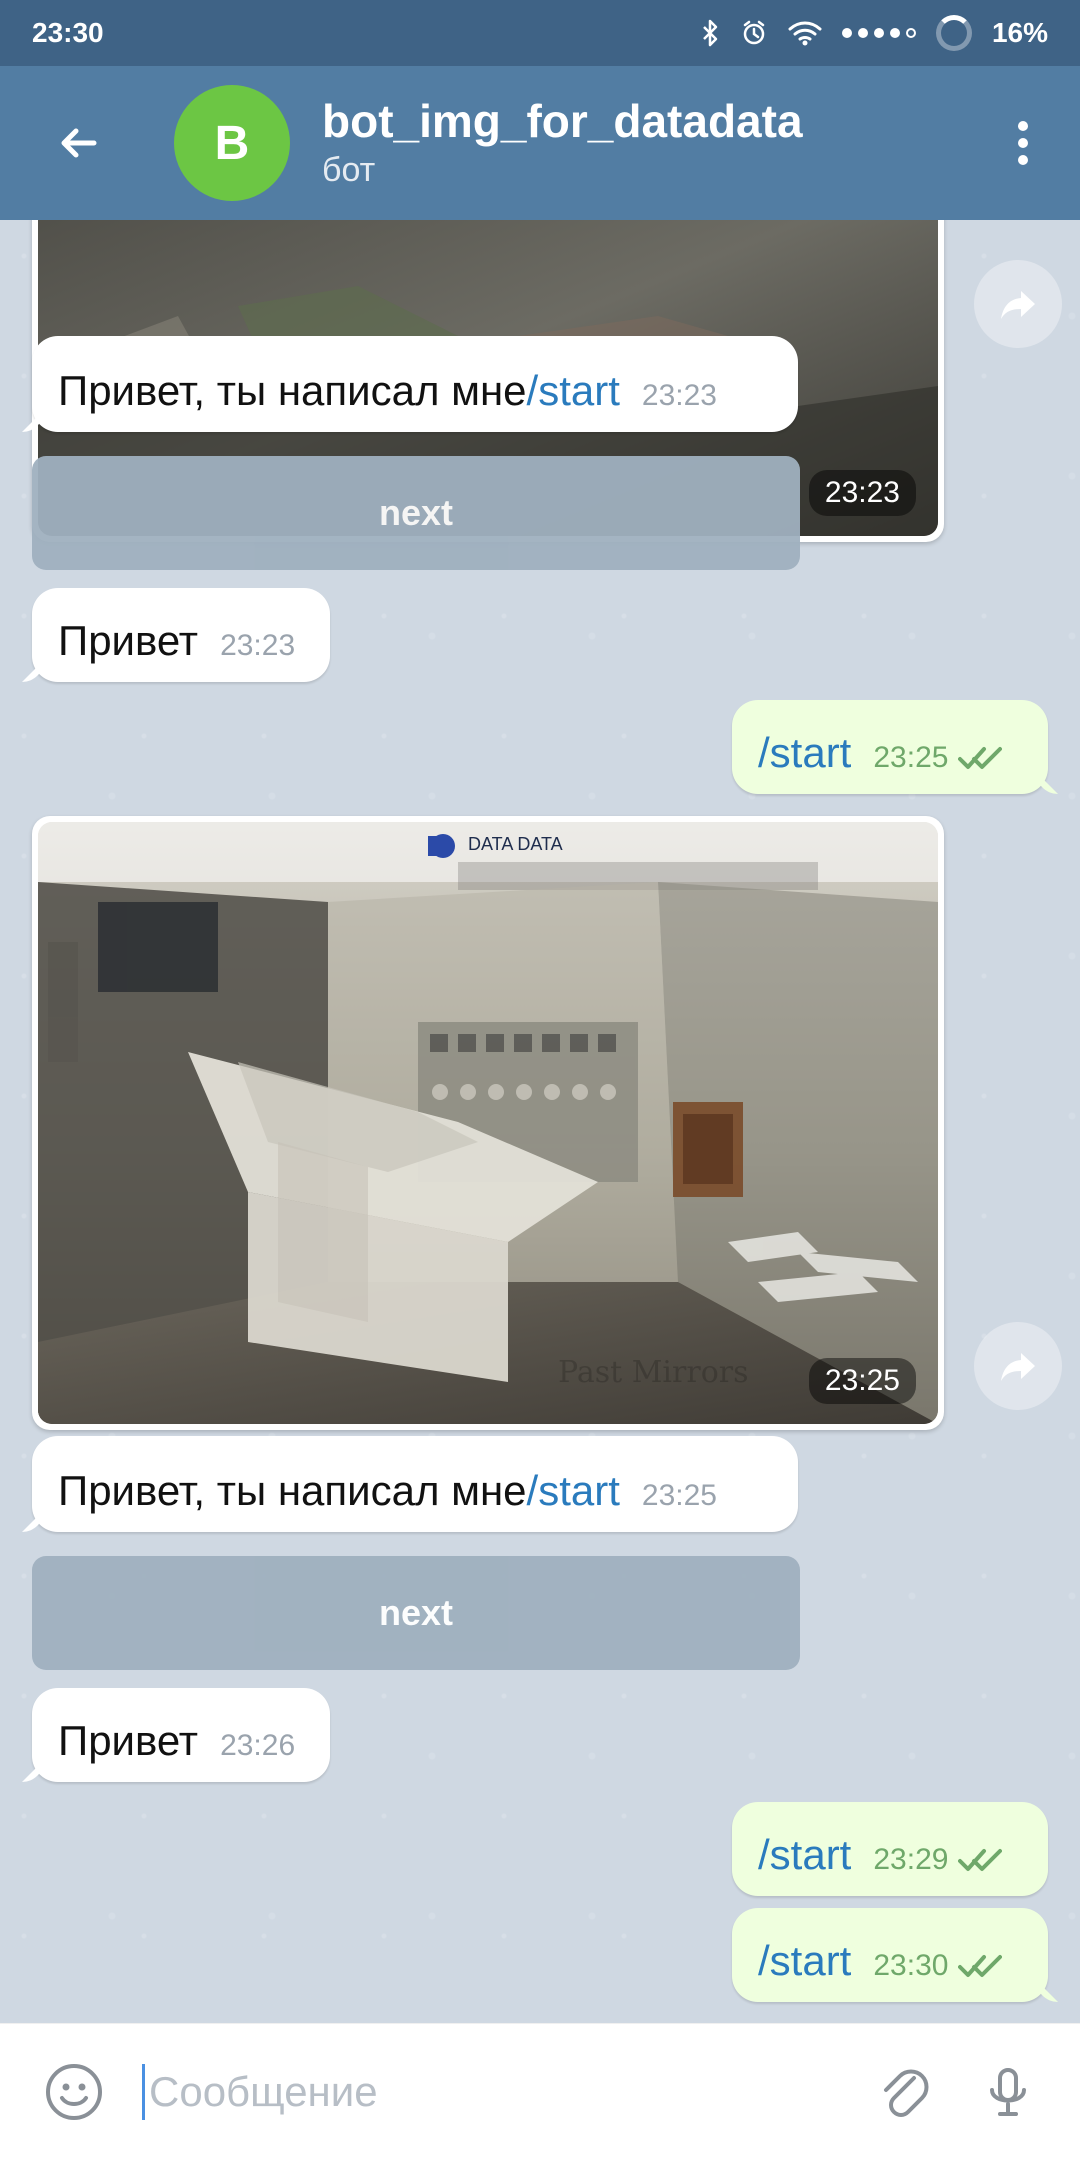 This screenshot has width=1080, height=2160. I want to click on message-time: 23:29, so click(911, 1859).